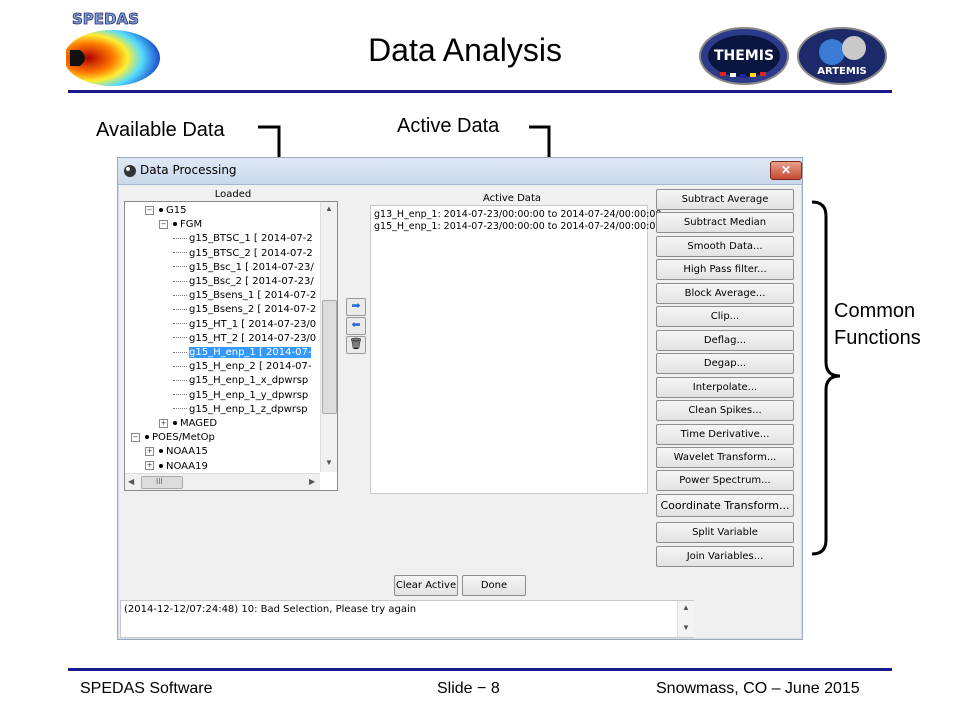 Image resolution: width=960 pixels, height=720 pixels. Describe the element at coordinates (240, 381) in the screenshot. I see `tree-item: g15_H_enp_1_x_dpwrsp` at that location.